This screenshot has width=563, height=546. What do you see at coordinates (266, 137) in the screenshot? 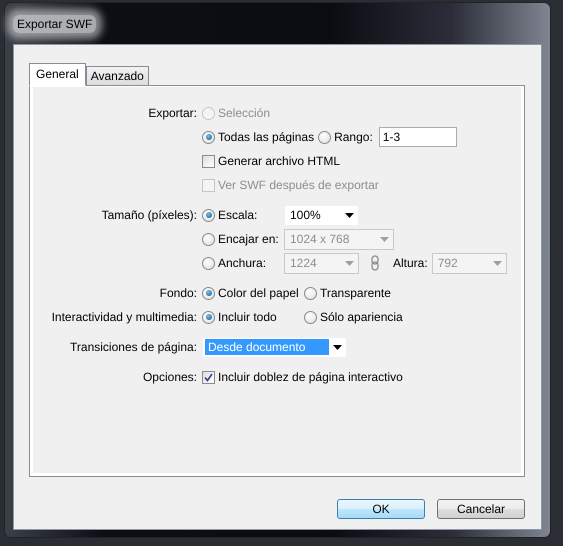
I see `radio-label: Todas las páginas` at bounding box center [266, 137].